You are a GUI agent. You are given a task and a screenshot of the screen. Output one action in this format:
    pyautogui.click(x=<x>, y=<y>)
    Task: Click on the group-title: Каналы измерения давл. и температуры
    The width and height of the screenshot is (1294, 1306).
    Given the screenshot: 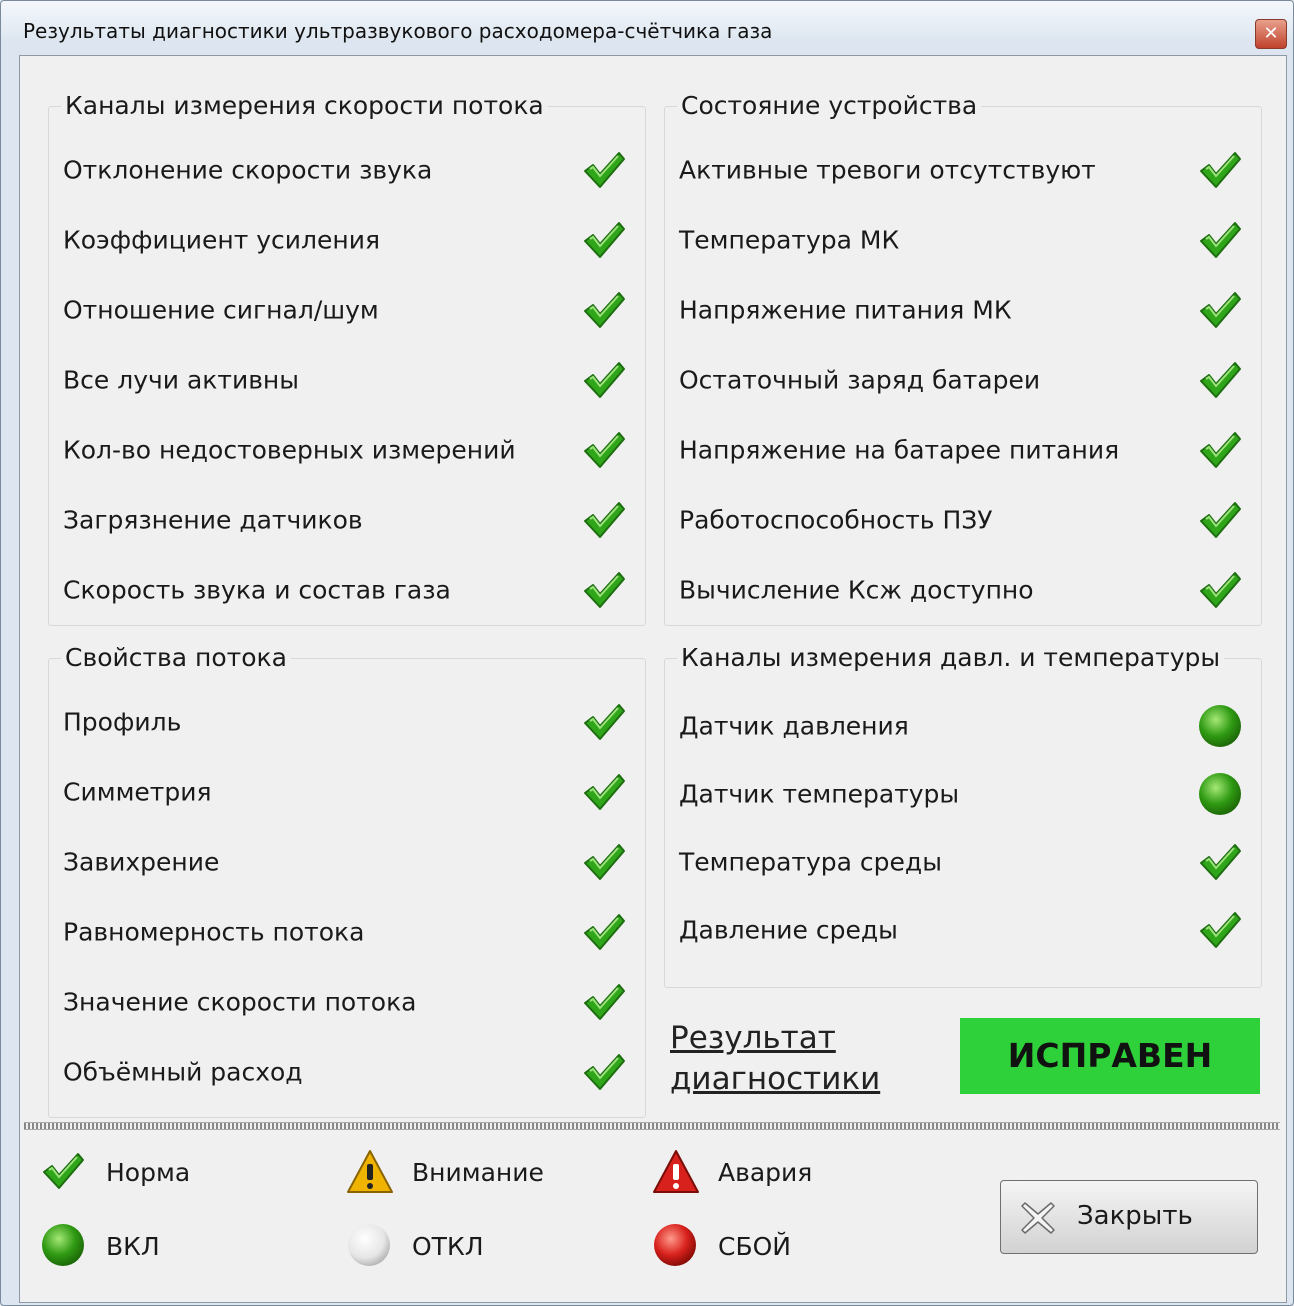 What is the action you would take?
    pyautogui.click(x=951, y=657)
    